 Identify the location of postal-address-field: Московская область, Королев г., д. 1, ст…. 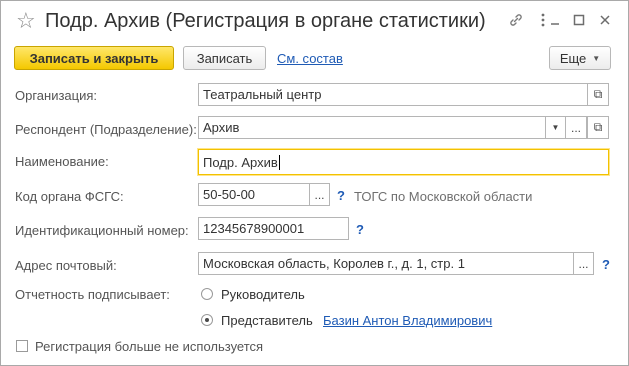
(386, 263).